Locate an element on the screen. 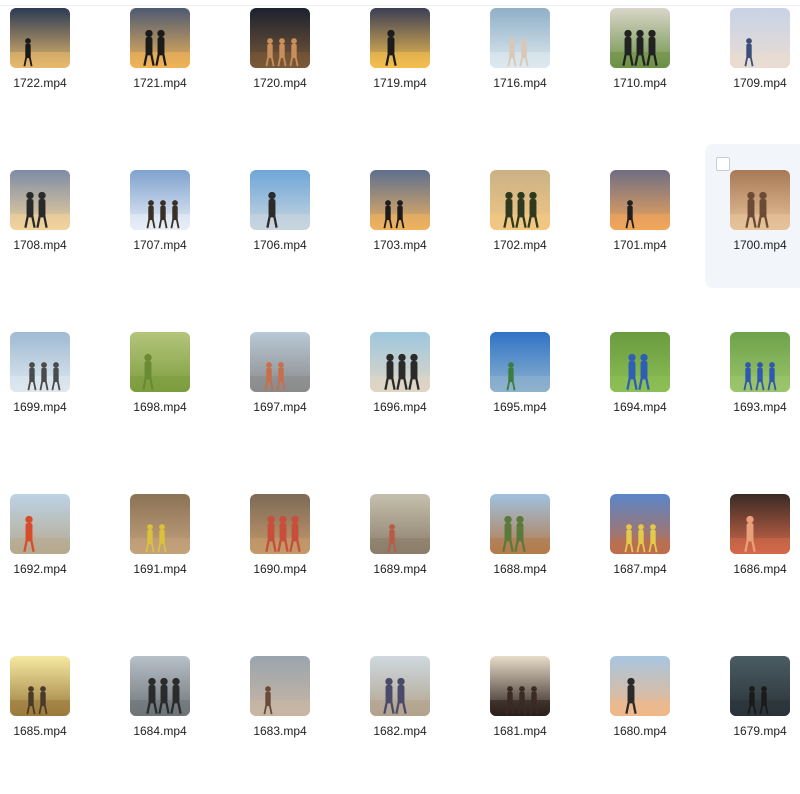 Image resolution: width=800 pixels, height=794 pixels. file-item: 1687.mp4 is located at coordinates (660, 562).